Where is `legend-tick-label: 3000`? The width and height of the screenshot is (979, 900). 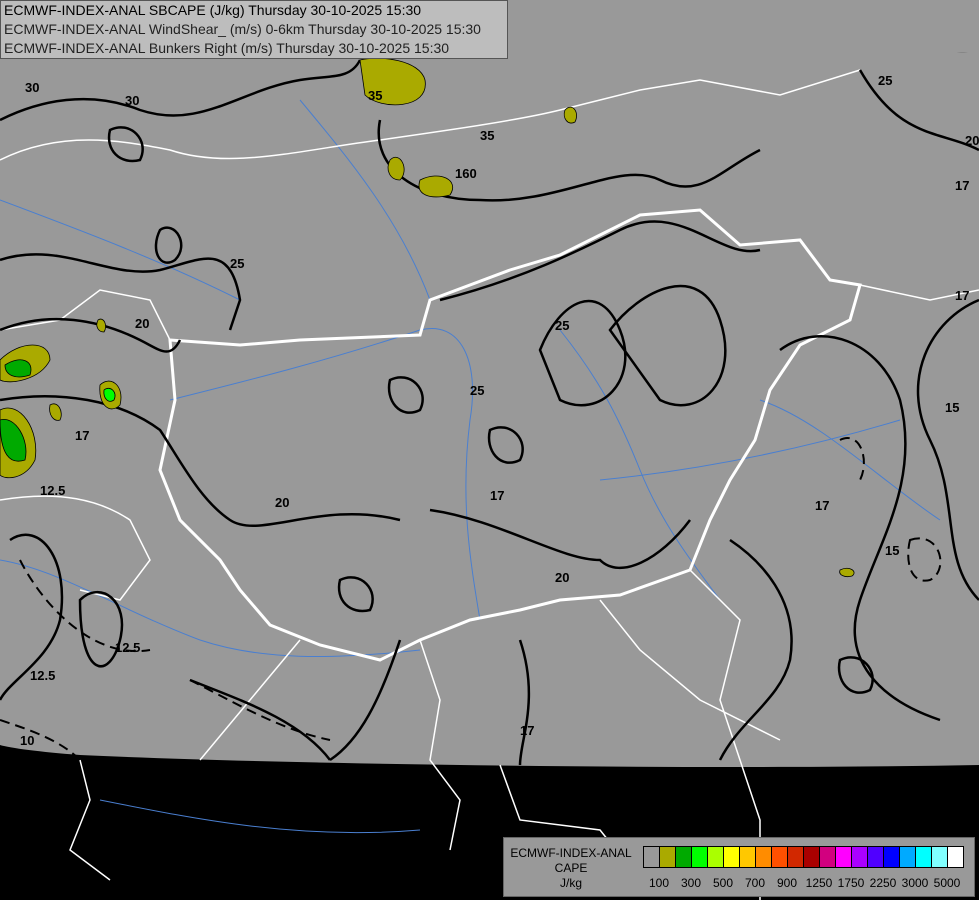
legend-tick-label: 3000 is located at coordinates (915, 883).